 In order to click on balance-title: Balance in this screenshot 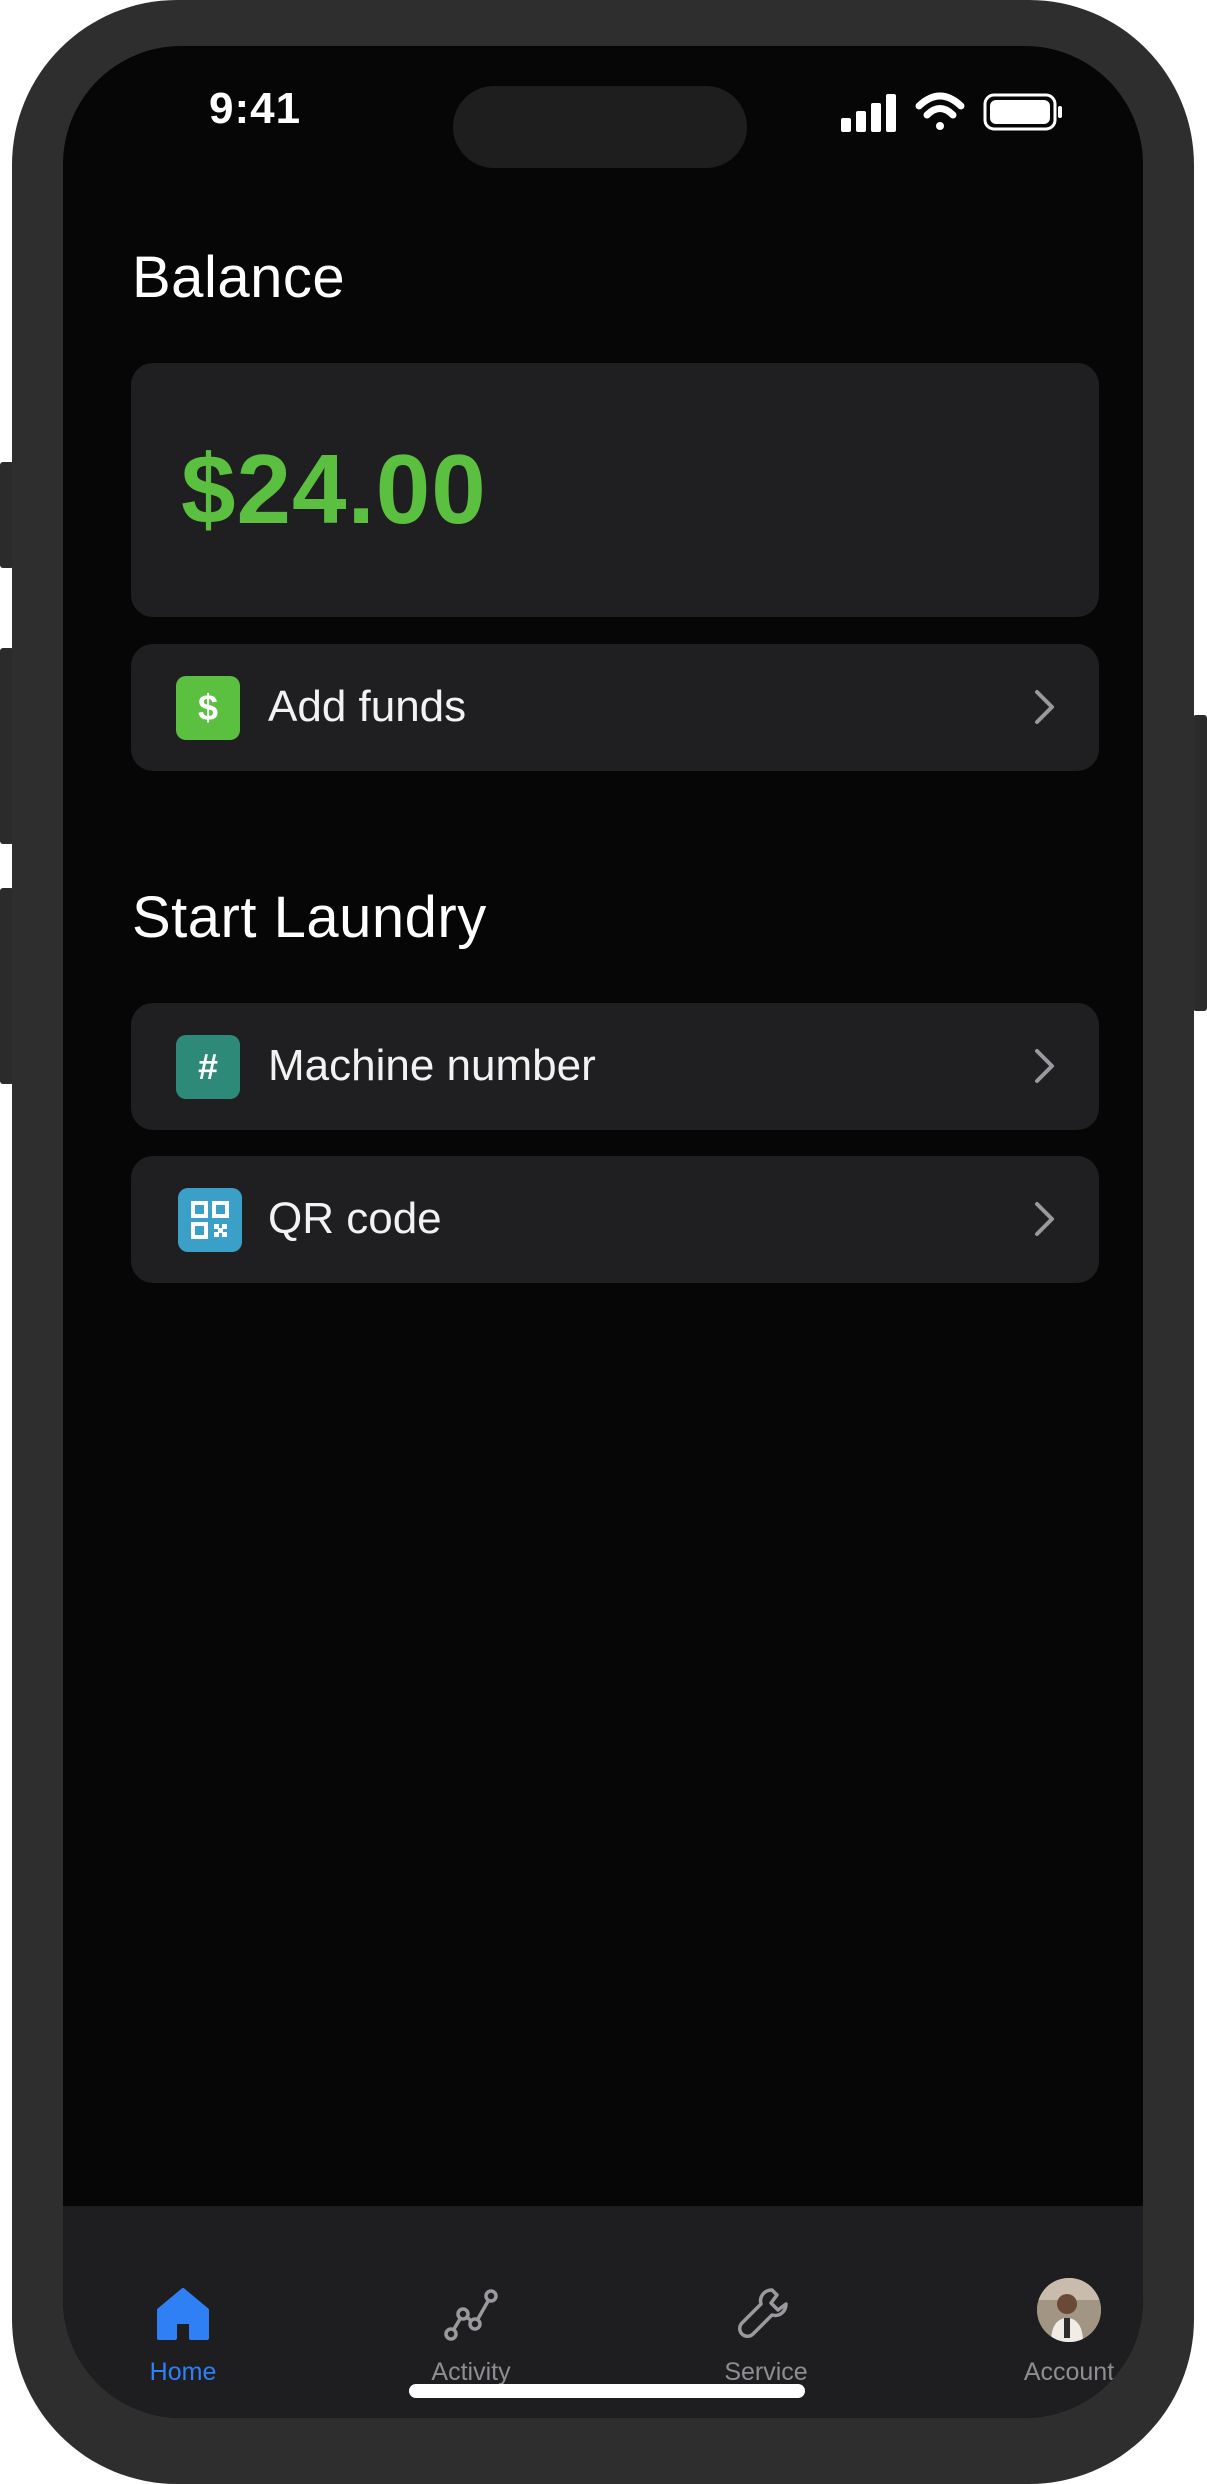, I will do `click(239, 277)`.